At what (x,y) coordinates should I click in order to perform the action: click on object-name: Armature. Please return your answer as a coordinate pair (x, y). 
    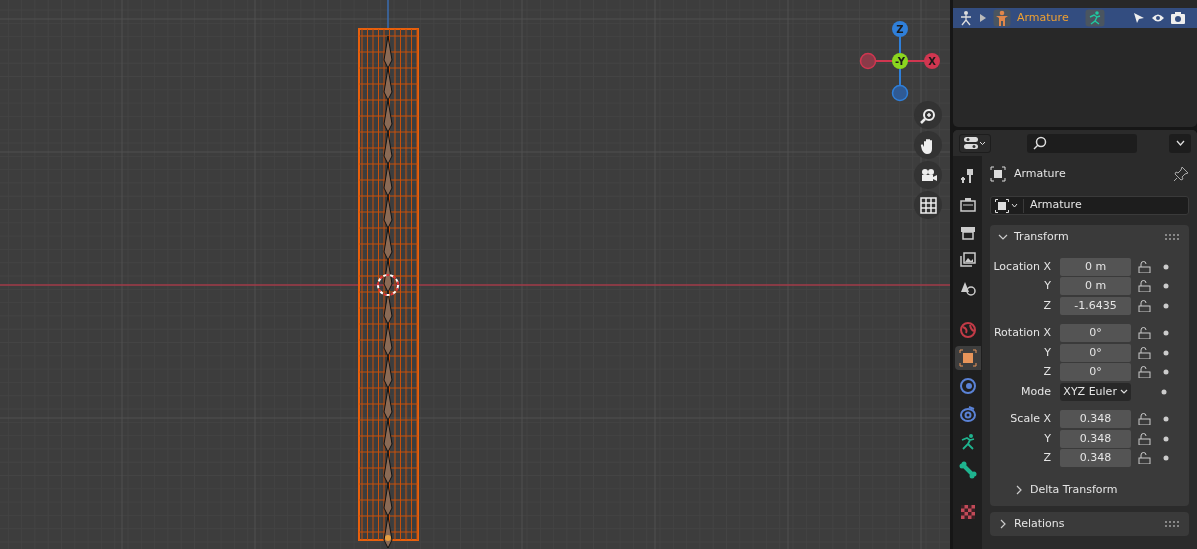
    Looking at the image, I should click on (1048, 18).